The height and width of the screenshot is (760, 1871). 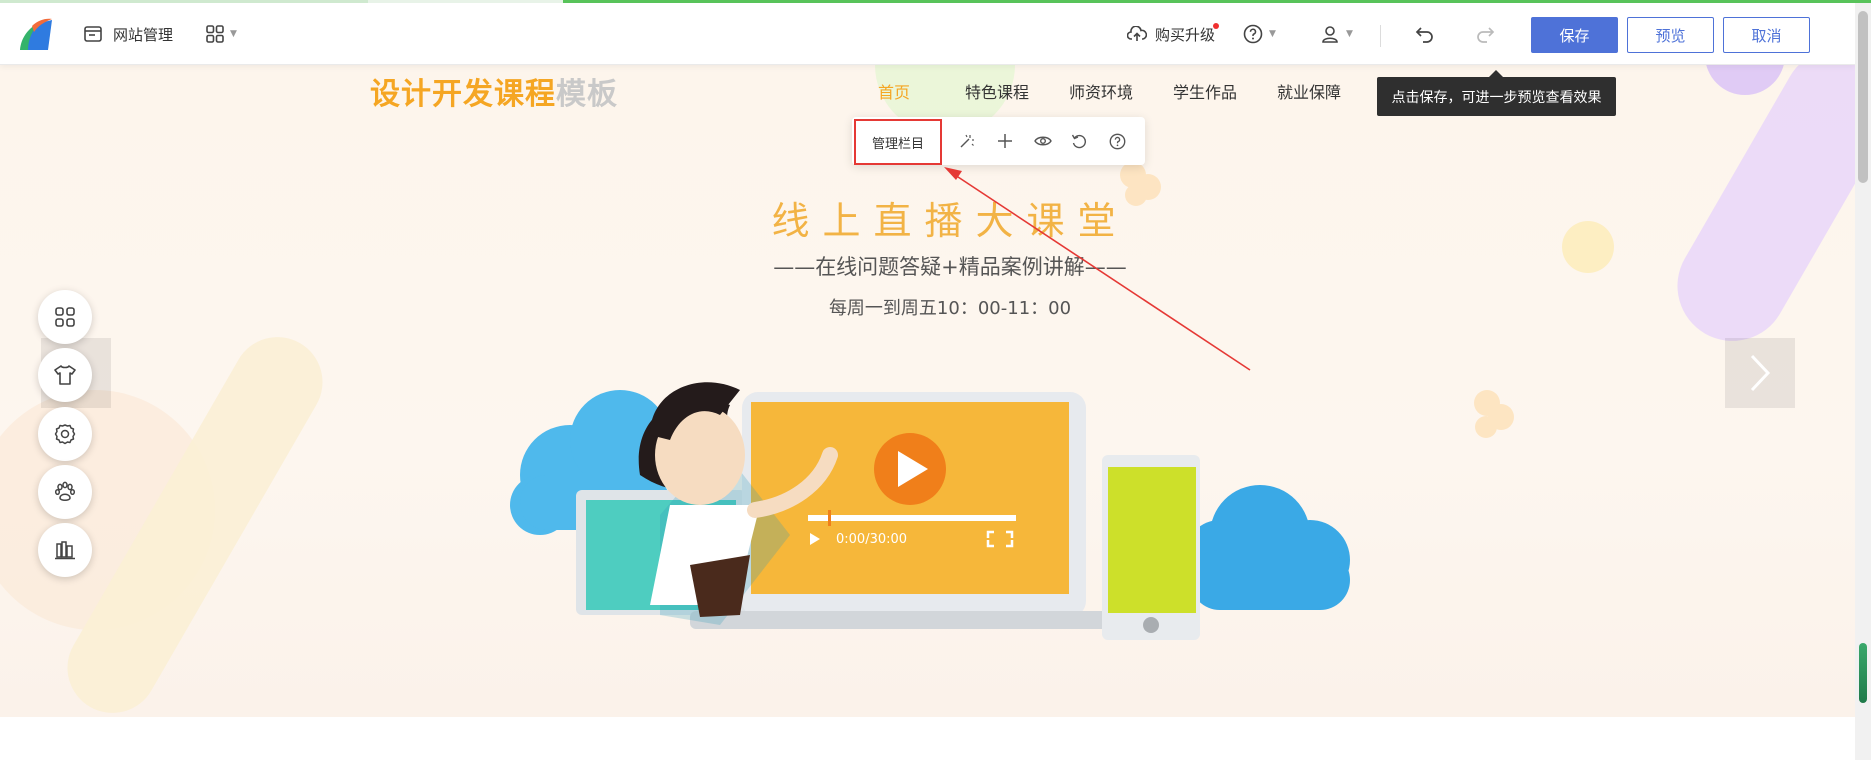 What do you see at coordinates (1185, 34) in the screenshot?
I see `upgrade-label: 购买升级` at bounding box center [1185, 34].